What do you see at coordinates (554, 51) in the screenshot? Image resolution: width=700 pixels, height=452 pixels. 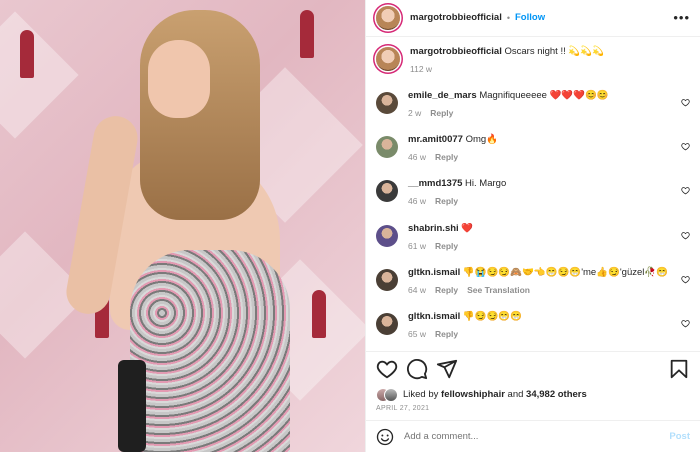 I see `caption-text: Oscars night !! 💫💫💫` at bounding box center [554, 51].